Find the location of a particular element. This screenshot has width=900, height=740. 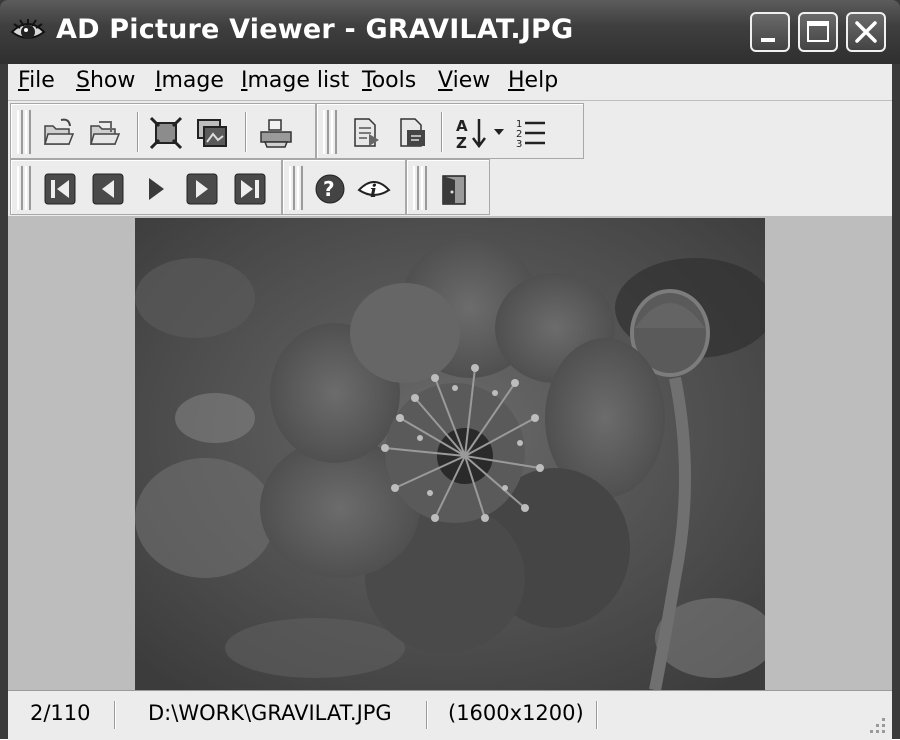

fit-image-button is located at coordinates (166, 133).